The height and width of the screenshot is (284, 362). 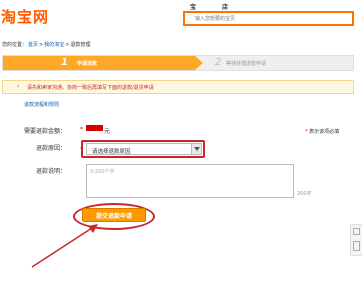 What do you see at coordinates (33, 45) in the screenshot?
I see `breadcrumb-home: 首页` at bounding box center [33, 45].